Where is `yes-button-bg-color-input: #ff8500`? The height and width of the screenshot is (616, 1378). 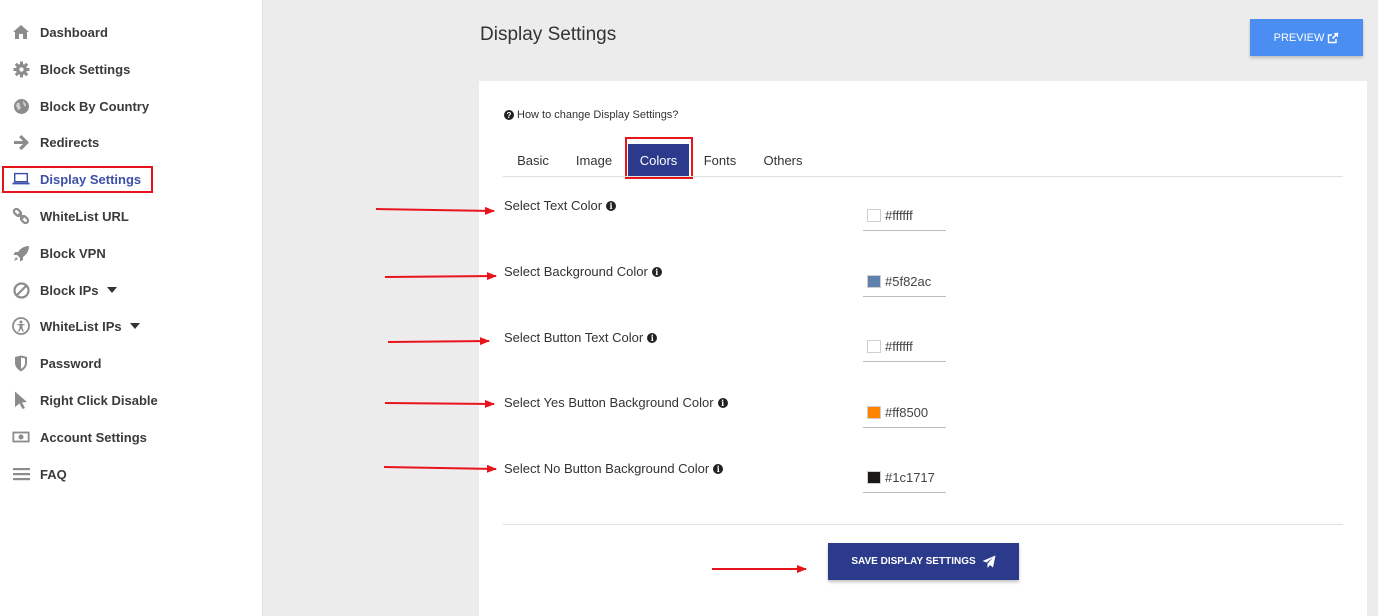
yes-button-bg-color-input: #ff8500 is located at coordinates (904, 413).